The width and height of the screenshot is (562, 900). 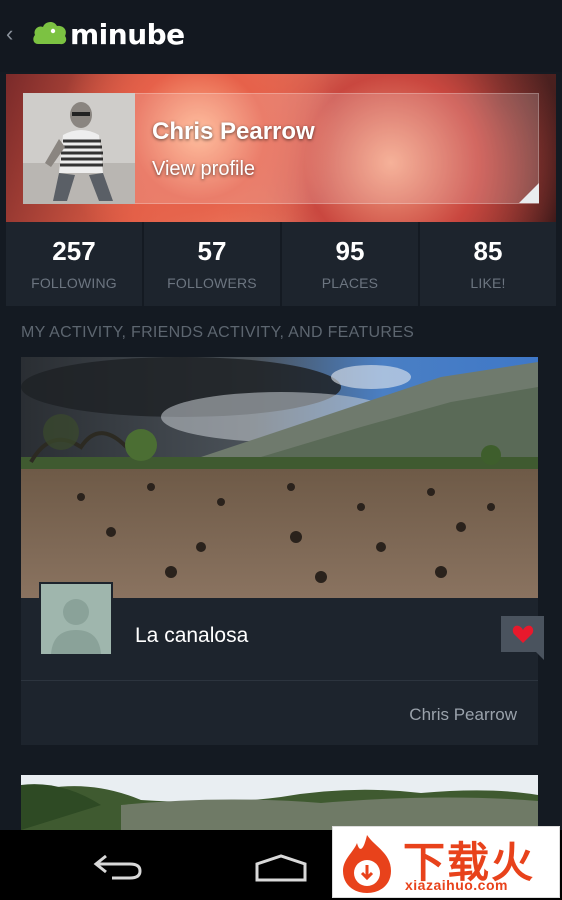 What do you see at coordinates (118, 866) in the screenshot?
I see `back-icon` at bounding box center [118, 866].